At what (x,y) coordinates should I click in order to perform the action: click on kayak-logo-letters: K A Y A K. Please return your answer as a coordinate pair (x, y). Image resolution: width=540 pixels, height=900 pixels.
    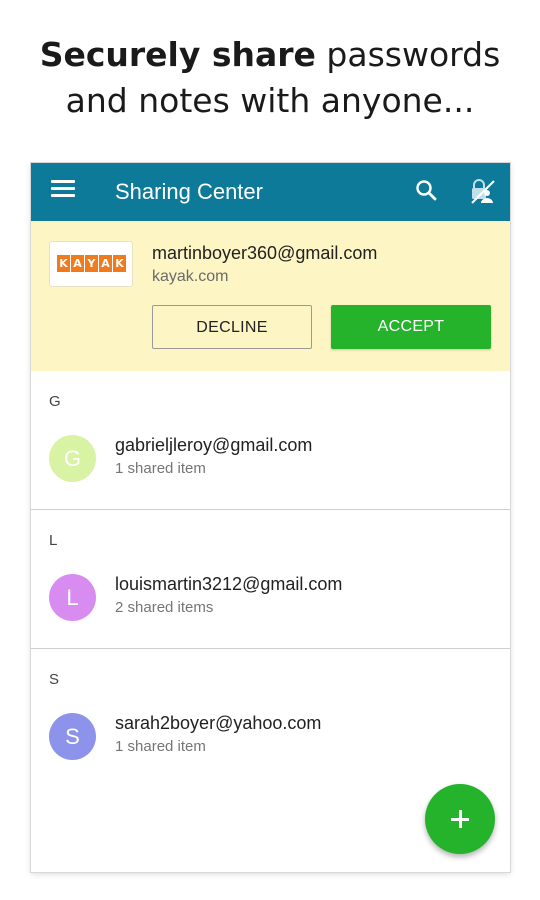
    Looking at the image, I should click on (92, 263).